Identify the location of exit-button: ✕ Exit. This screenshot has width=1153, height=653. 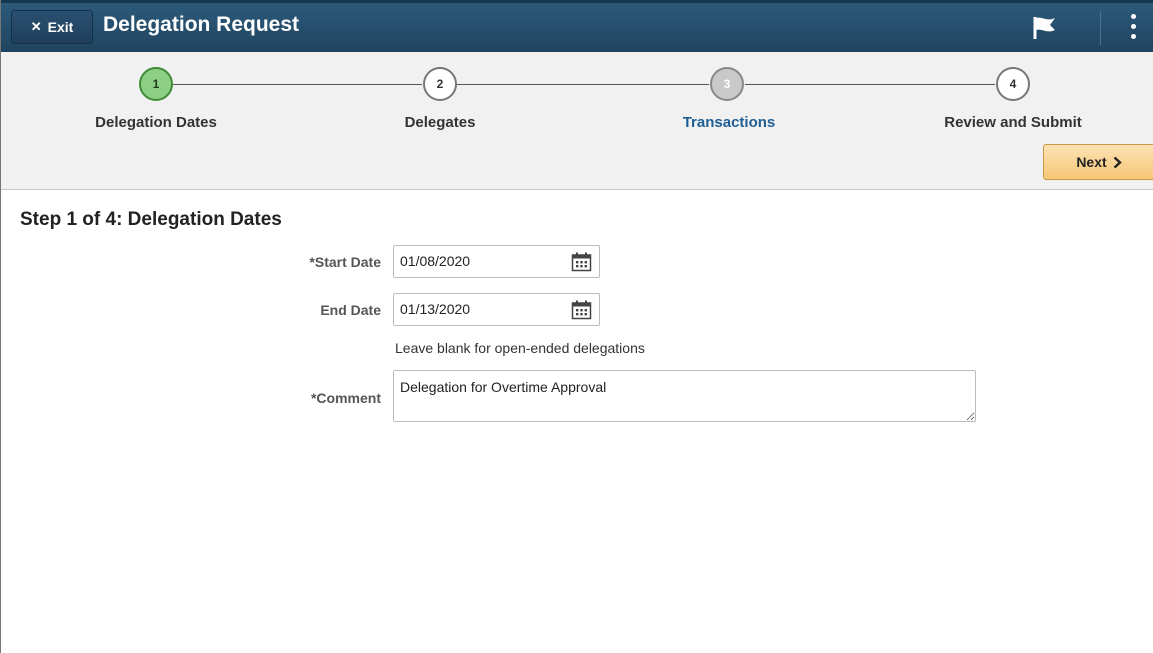
(52, 27).